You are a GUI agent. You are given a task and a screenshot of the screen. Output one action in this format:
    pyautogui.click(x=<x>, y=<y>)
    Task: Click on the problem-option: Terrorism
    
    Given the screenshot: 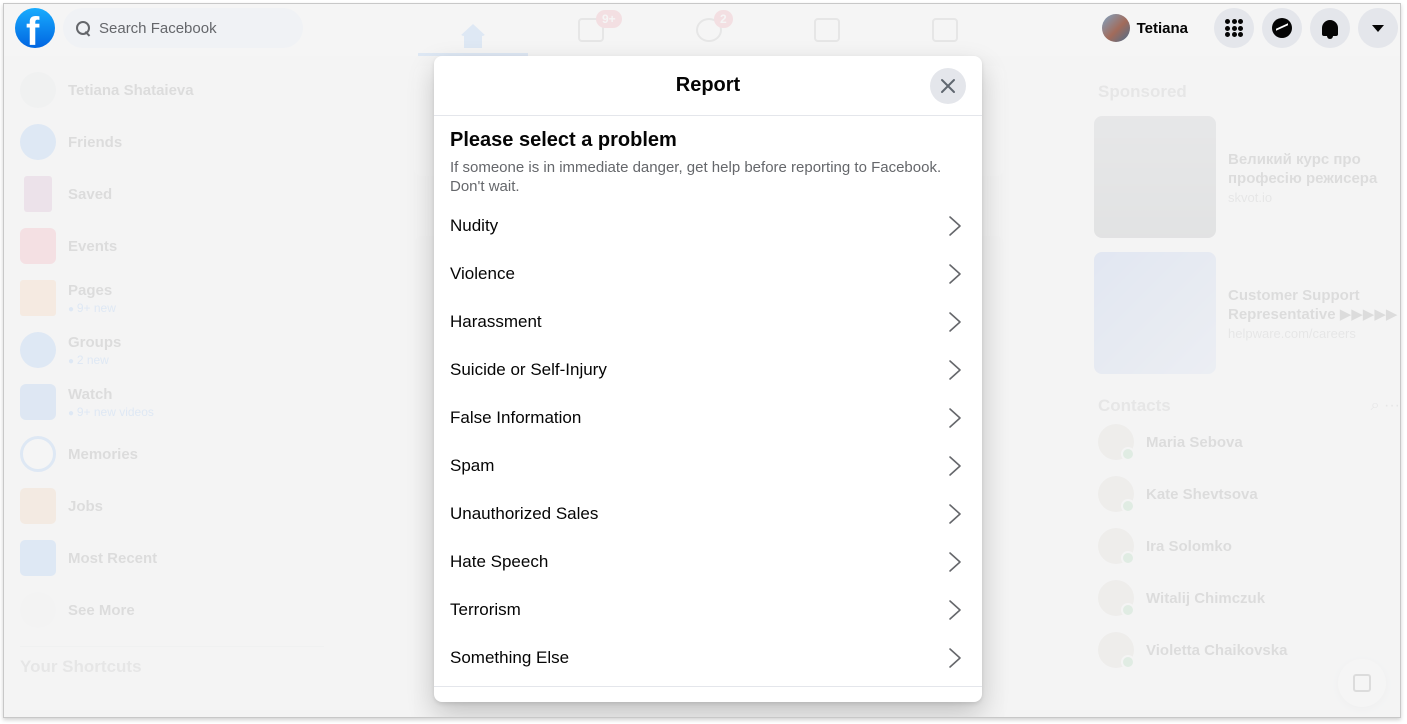 What is the action you would take?
    pyautogui.click(x=708, y=610)
    